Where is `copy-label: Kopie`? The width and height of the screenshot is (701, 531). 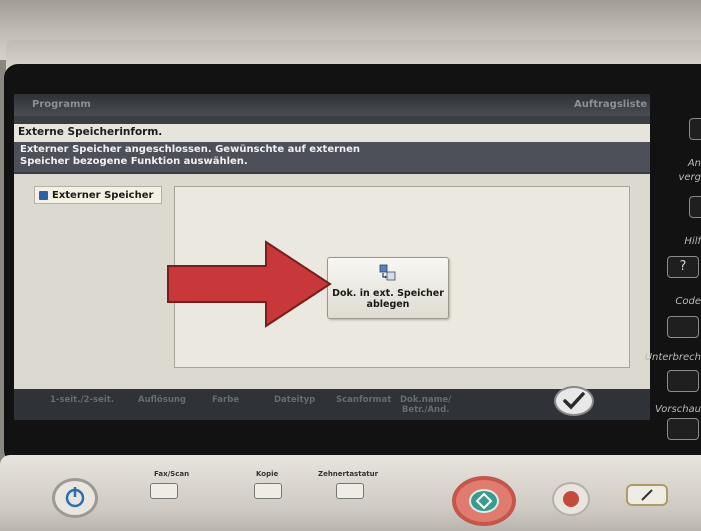
copy-label: Kopie is located at coordinates (267, 474).